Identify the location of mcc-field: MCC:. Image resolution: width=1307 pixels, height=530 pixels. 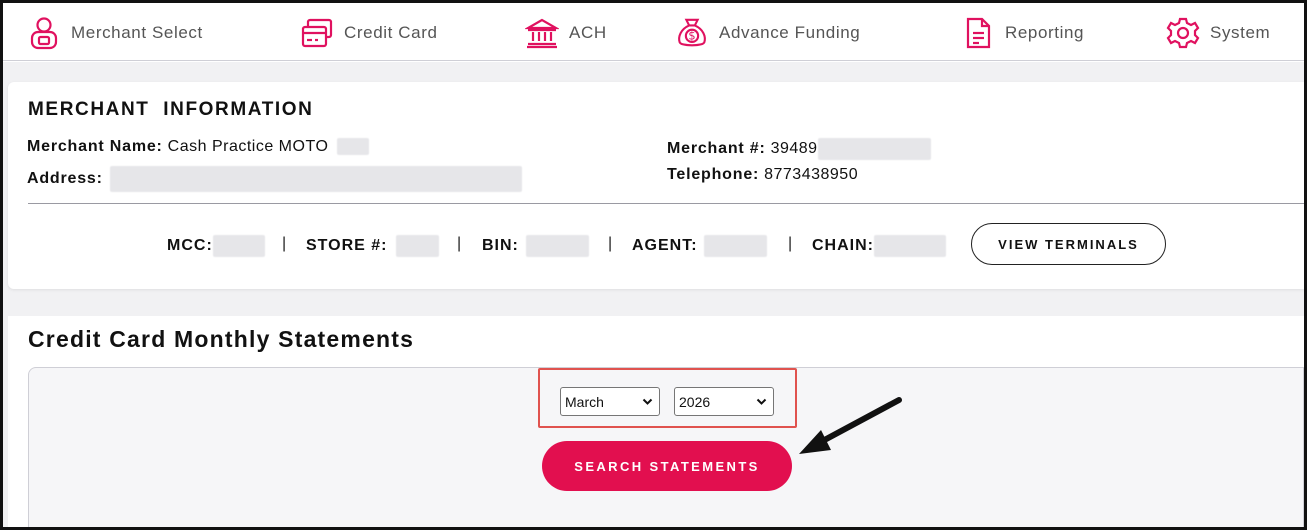
(216, 246).